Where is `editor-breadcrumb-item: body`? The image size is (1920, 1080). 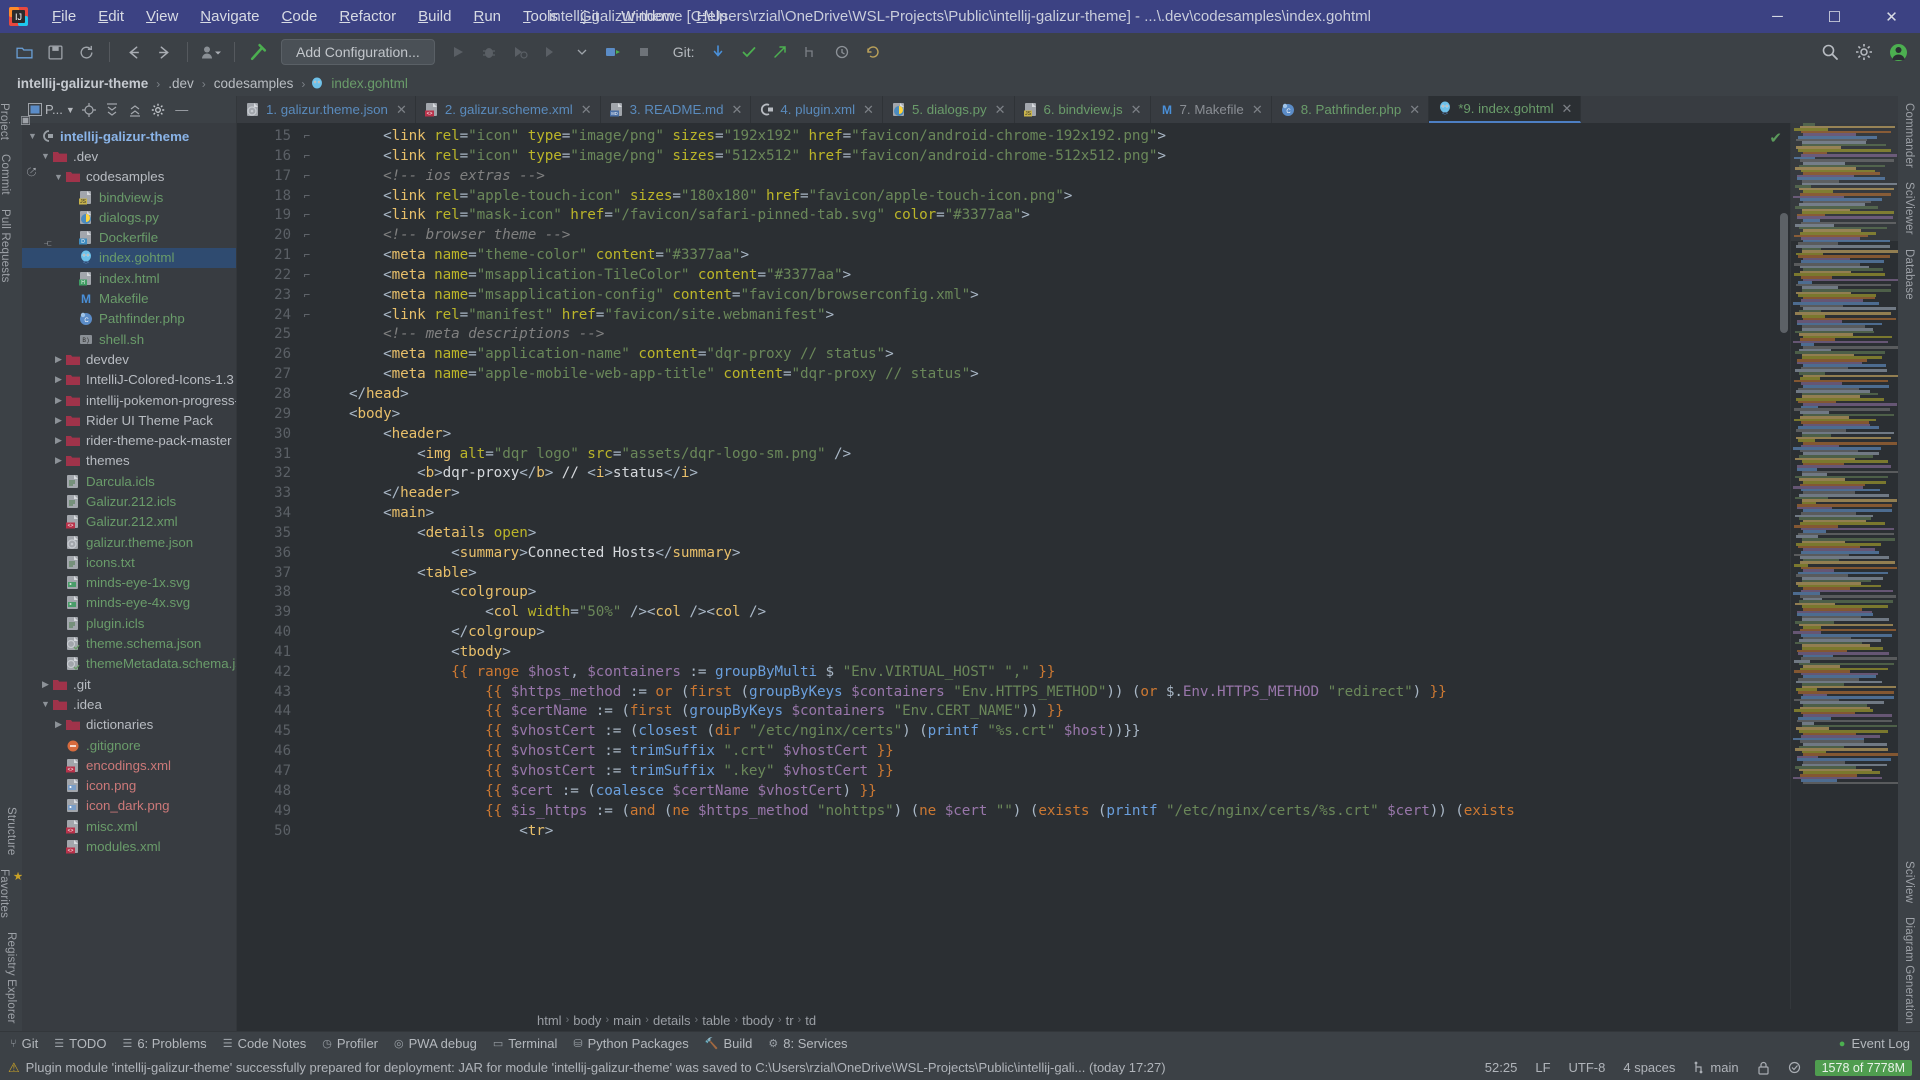 editor-breadcrumb-item: body is located at coordinates (587, 1020).